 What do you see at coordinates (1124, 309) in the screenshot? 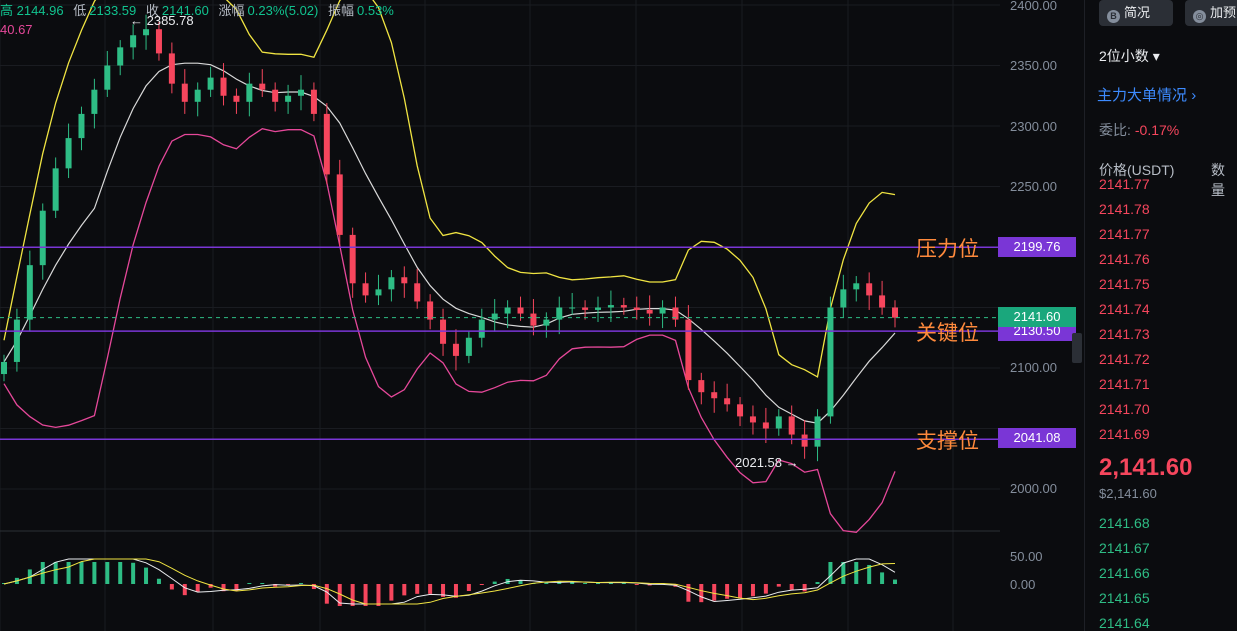
I see `ask-row: 2141.74` at bounding box center [1124, 309].